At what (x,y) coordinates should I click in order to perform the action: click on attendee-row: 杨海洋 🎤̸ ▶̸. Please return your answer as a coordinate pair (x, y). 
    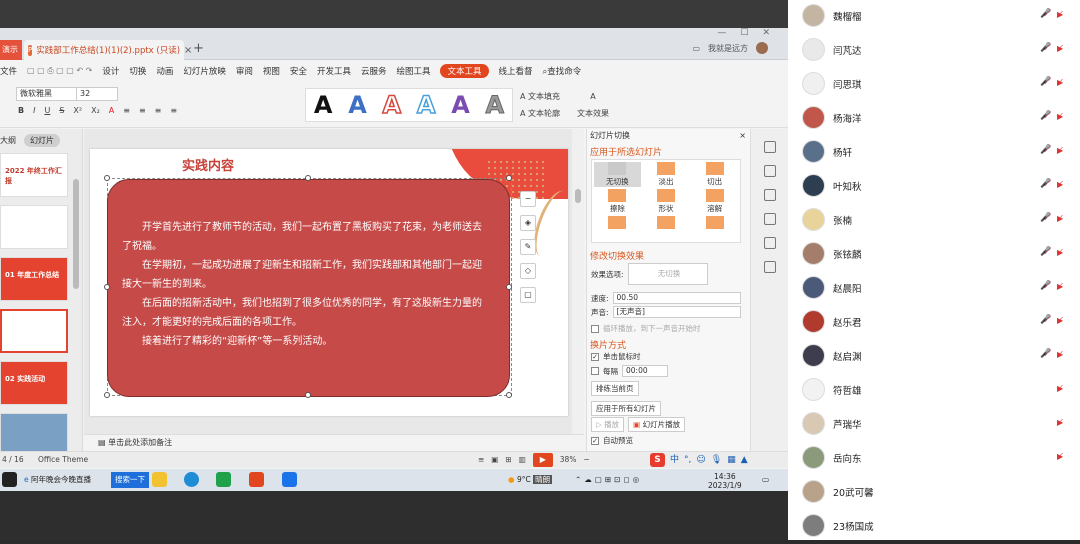
    Looking at the image, I should click on (934, 119).